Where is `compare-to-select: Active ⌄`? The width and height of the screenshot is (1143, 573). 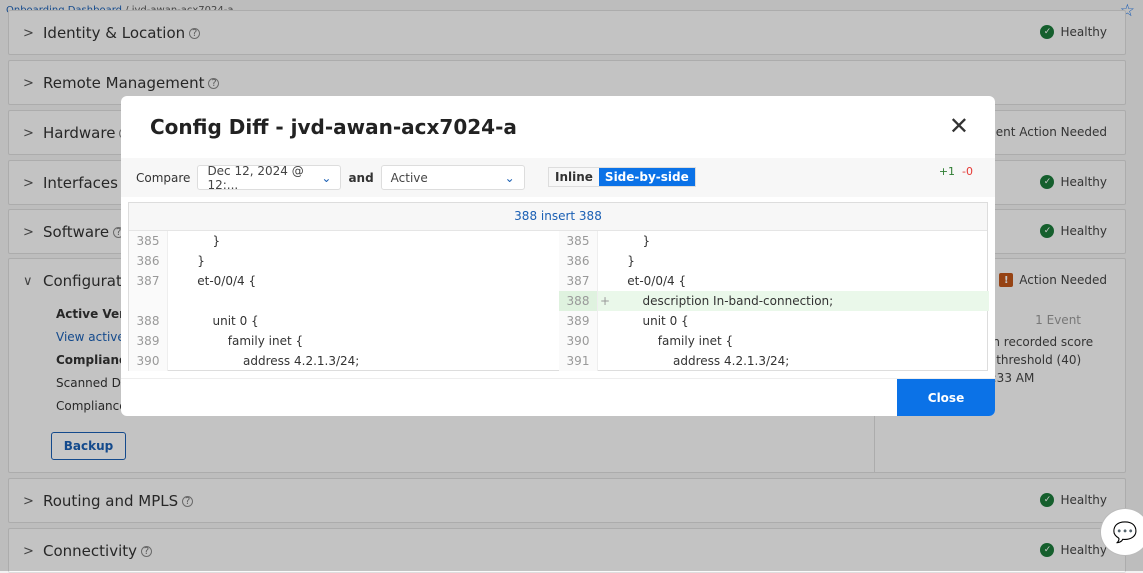
compare-to-select: Active ⌄ is located at coordinates (452, 177).